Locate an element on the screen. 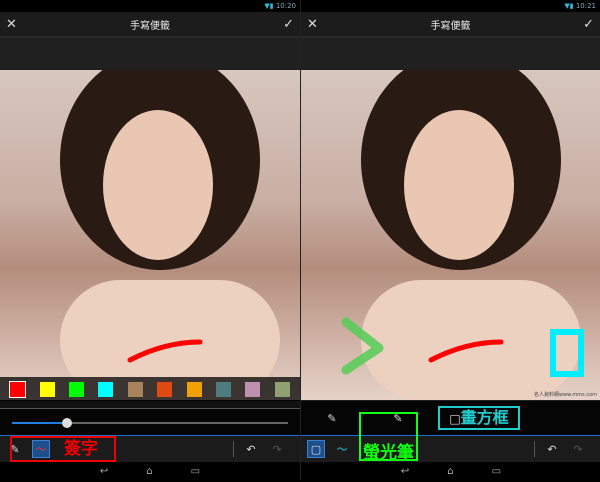 Image resolution: width=600 pixels, height=482 pixels. rectangle-icon: □ is located at coordinates (455, 419).